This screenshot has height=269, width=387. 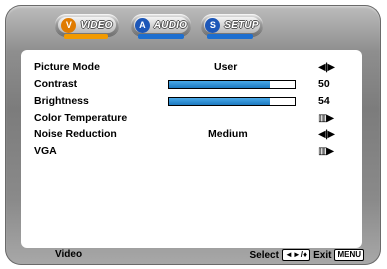 I want to click on select-hint-label: Select, so click(x=264, y=255).